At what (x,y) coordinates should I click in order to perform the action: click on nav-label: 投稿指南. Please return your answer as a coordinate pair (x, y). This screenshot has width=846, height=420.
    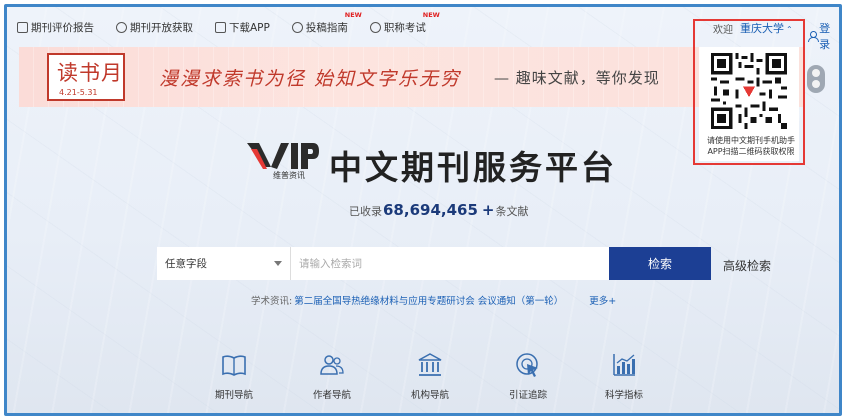
    Looking at the image, I should click on (326, 27).